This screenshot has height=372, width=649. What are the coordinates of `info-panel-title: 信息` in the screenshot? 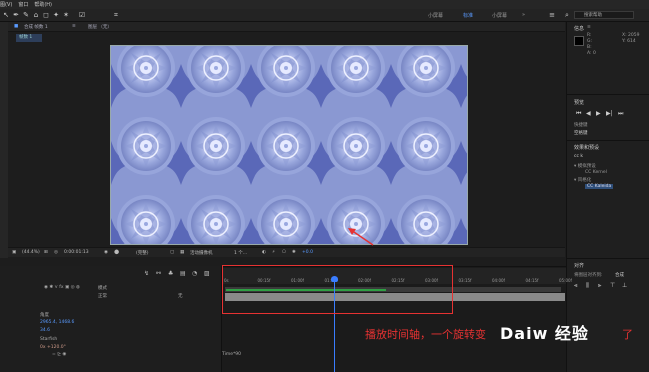 It's located at (579, 28).